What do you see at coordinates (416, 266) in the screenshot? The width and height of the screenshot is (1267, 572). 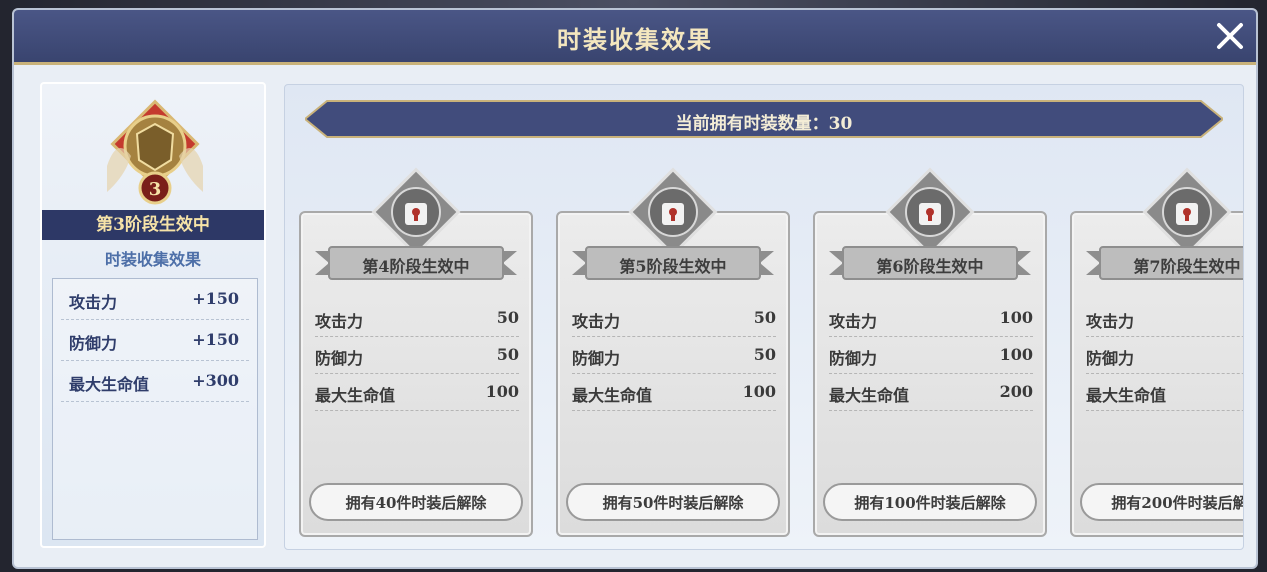 I see `stage-label: 第4阶段生效中` at bounding box center [416, 266].